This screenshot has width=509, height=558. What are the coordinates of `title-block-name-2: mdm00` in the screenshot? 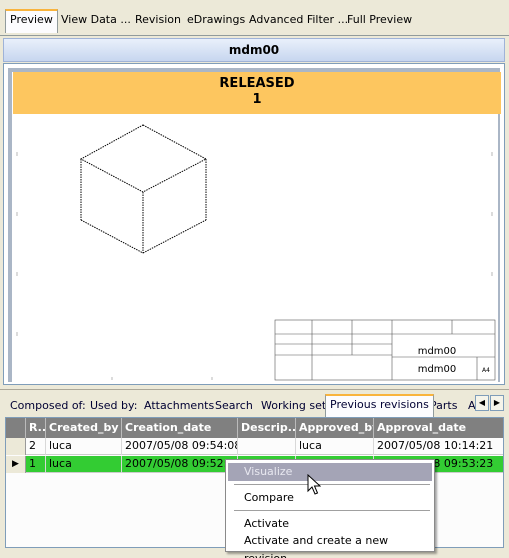 It's located at (437, 369).